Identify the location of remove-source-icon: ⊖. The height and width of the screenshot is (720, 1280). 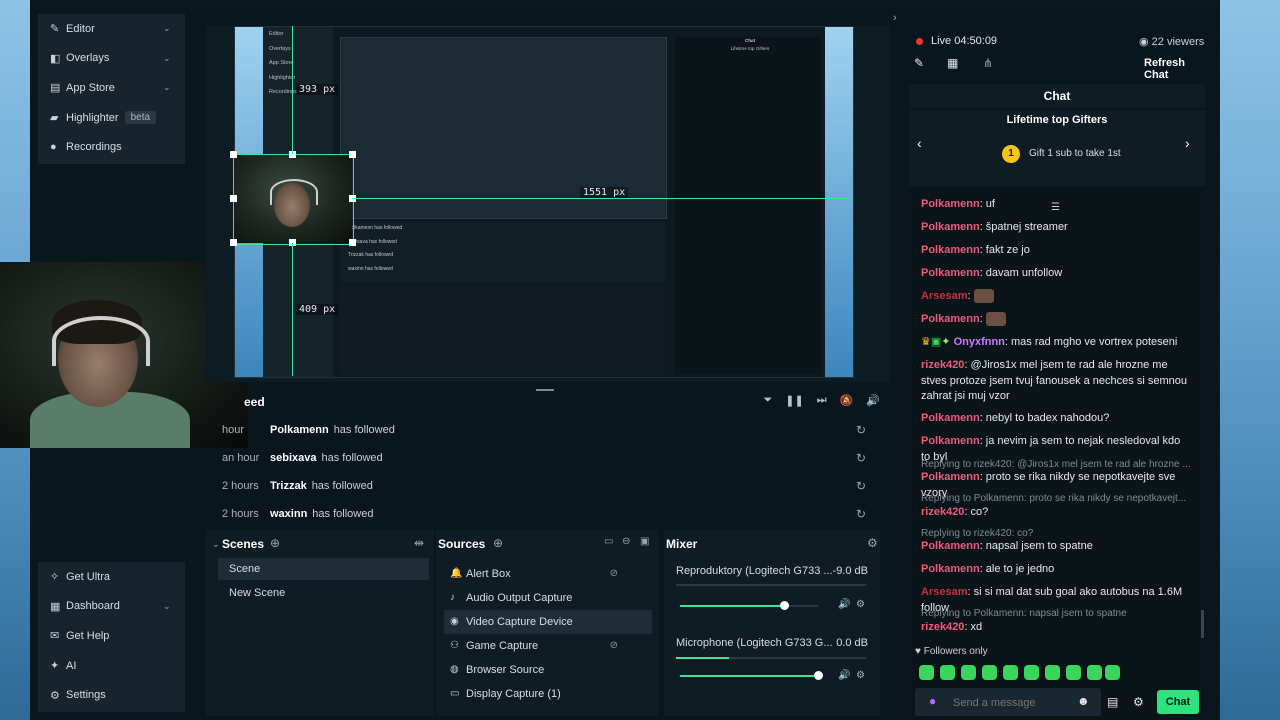
(626, 541).